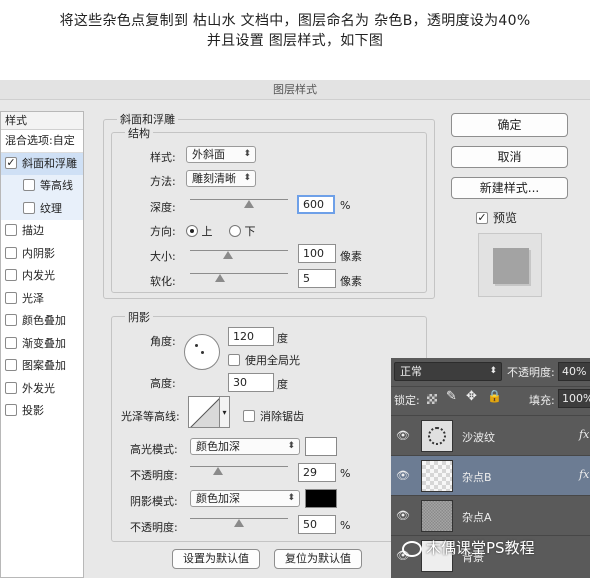  I want to click on highlight-opacity-track, so click(239, 466).